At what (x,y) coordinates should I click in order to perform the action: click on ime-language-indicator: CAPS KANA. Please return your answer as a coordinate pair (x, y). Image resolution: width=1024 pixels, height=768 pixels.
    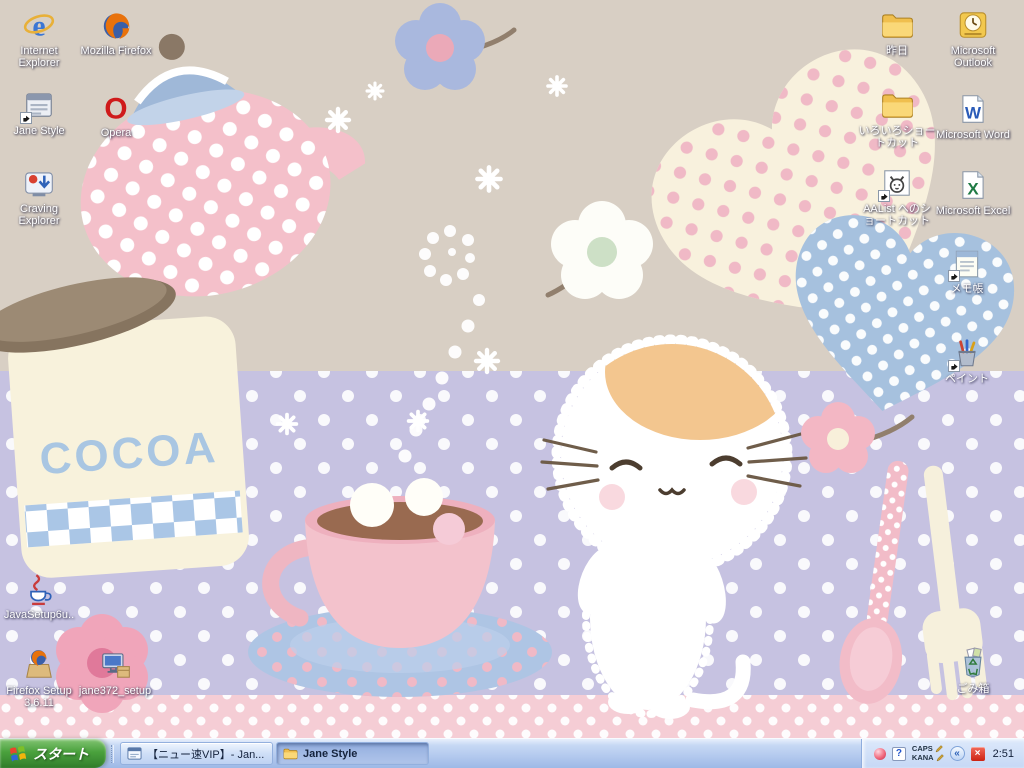
    Looking at the image, I should click on (928, 753).